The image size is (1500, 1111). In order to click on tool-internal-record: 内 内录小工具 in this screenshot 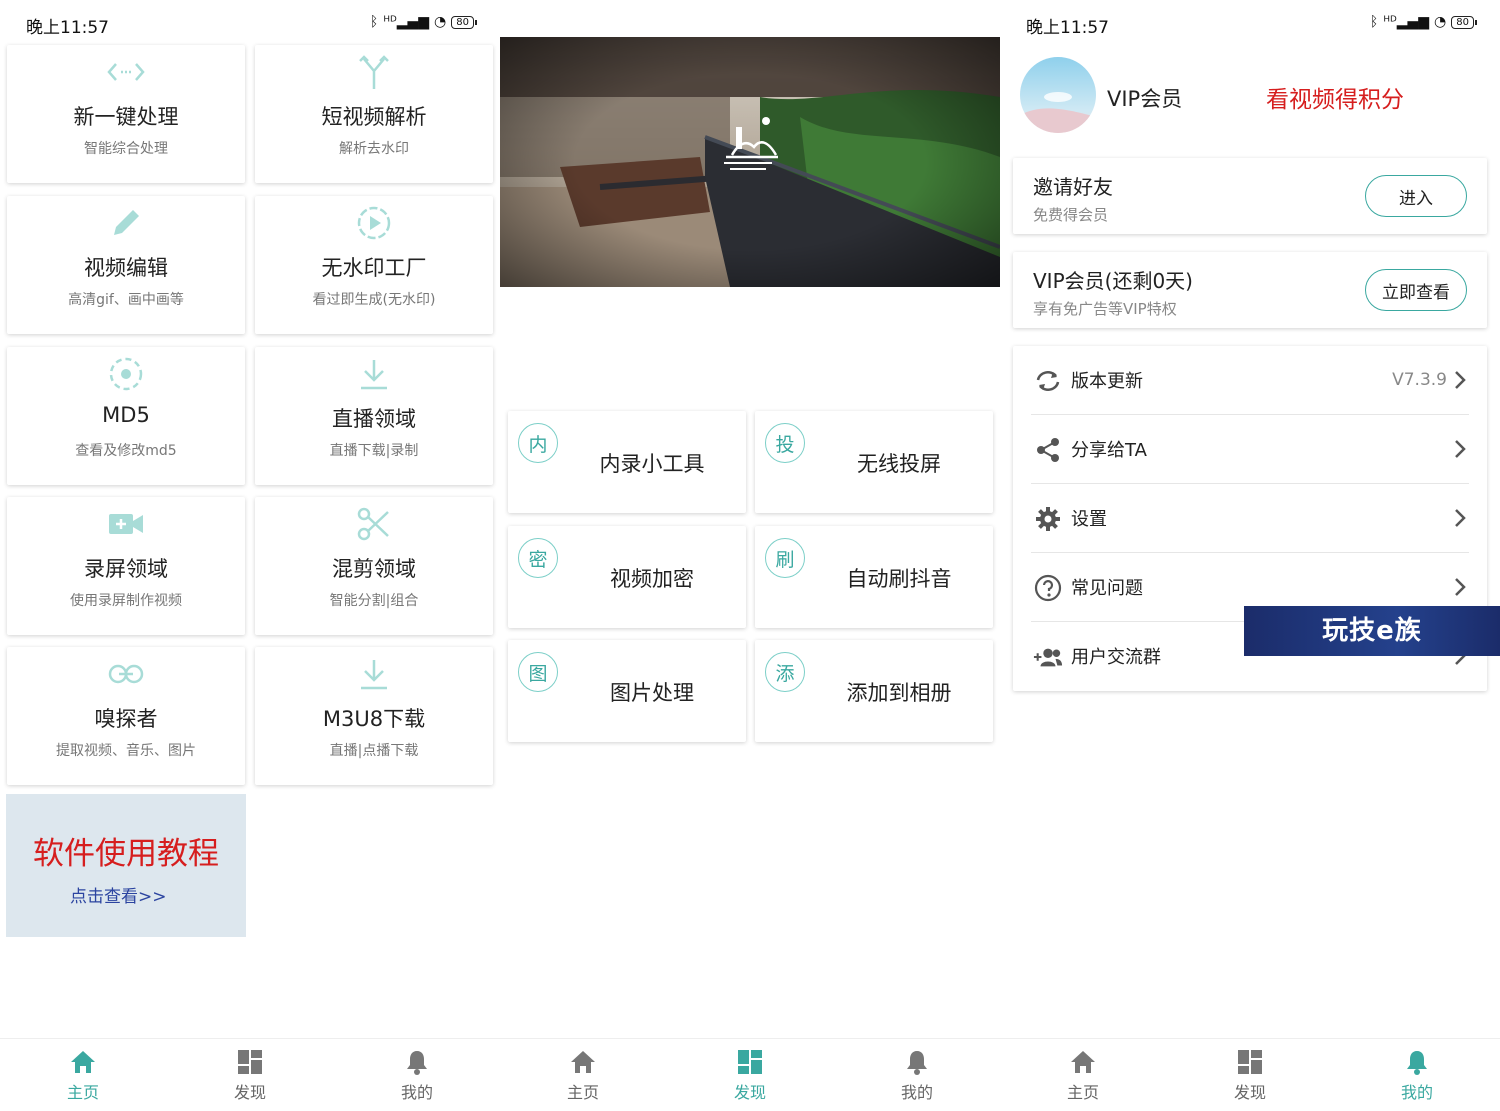, I will do `click(627, 462)`.